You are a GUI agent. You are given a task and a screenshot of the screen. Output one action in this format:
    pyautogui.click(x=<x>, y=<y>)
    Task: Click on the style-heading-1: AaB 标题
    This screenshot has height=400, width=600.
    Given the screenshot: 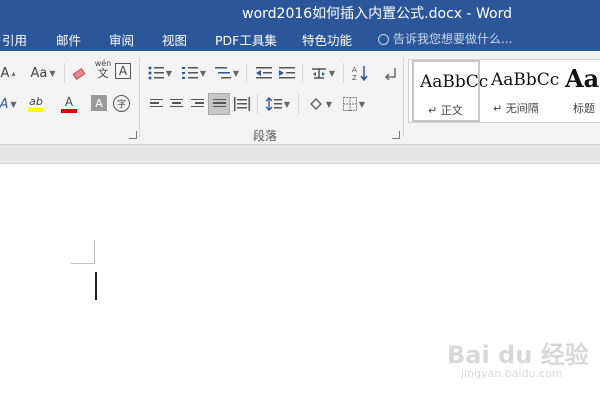 What is the action you would take?
    pyautogui.click(x=579, y=91)
    